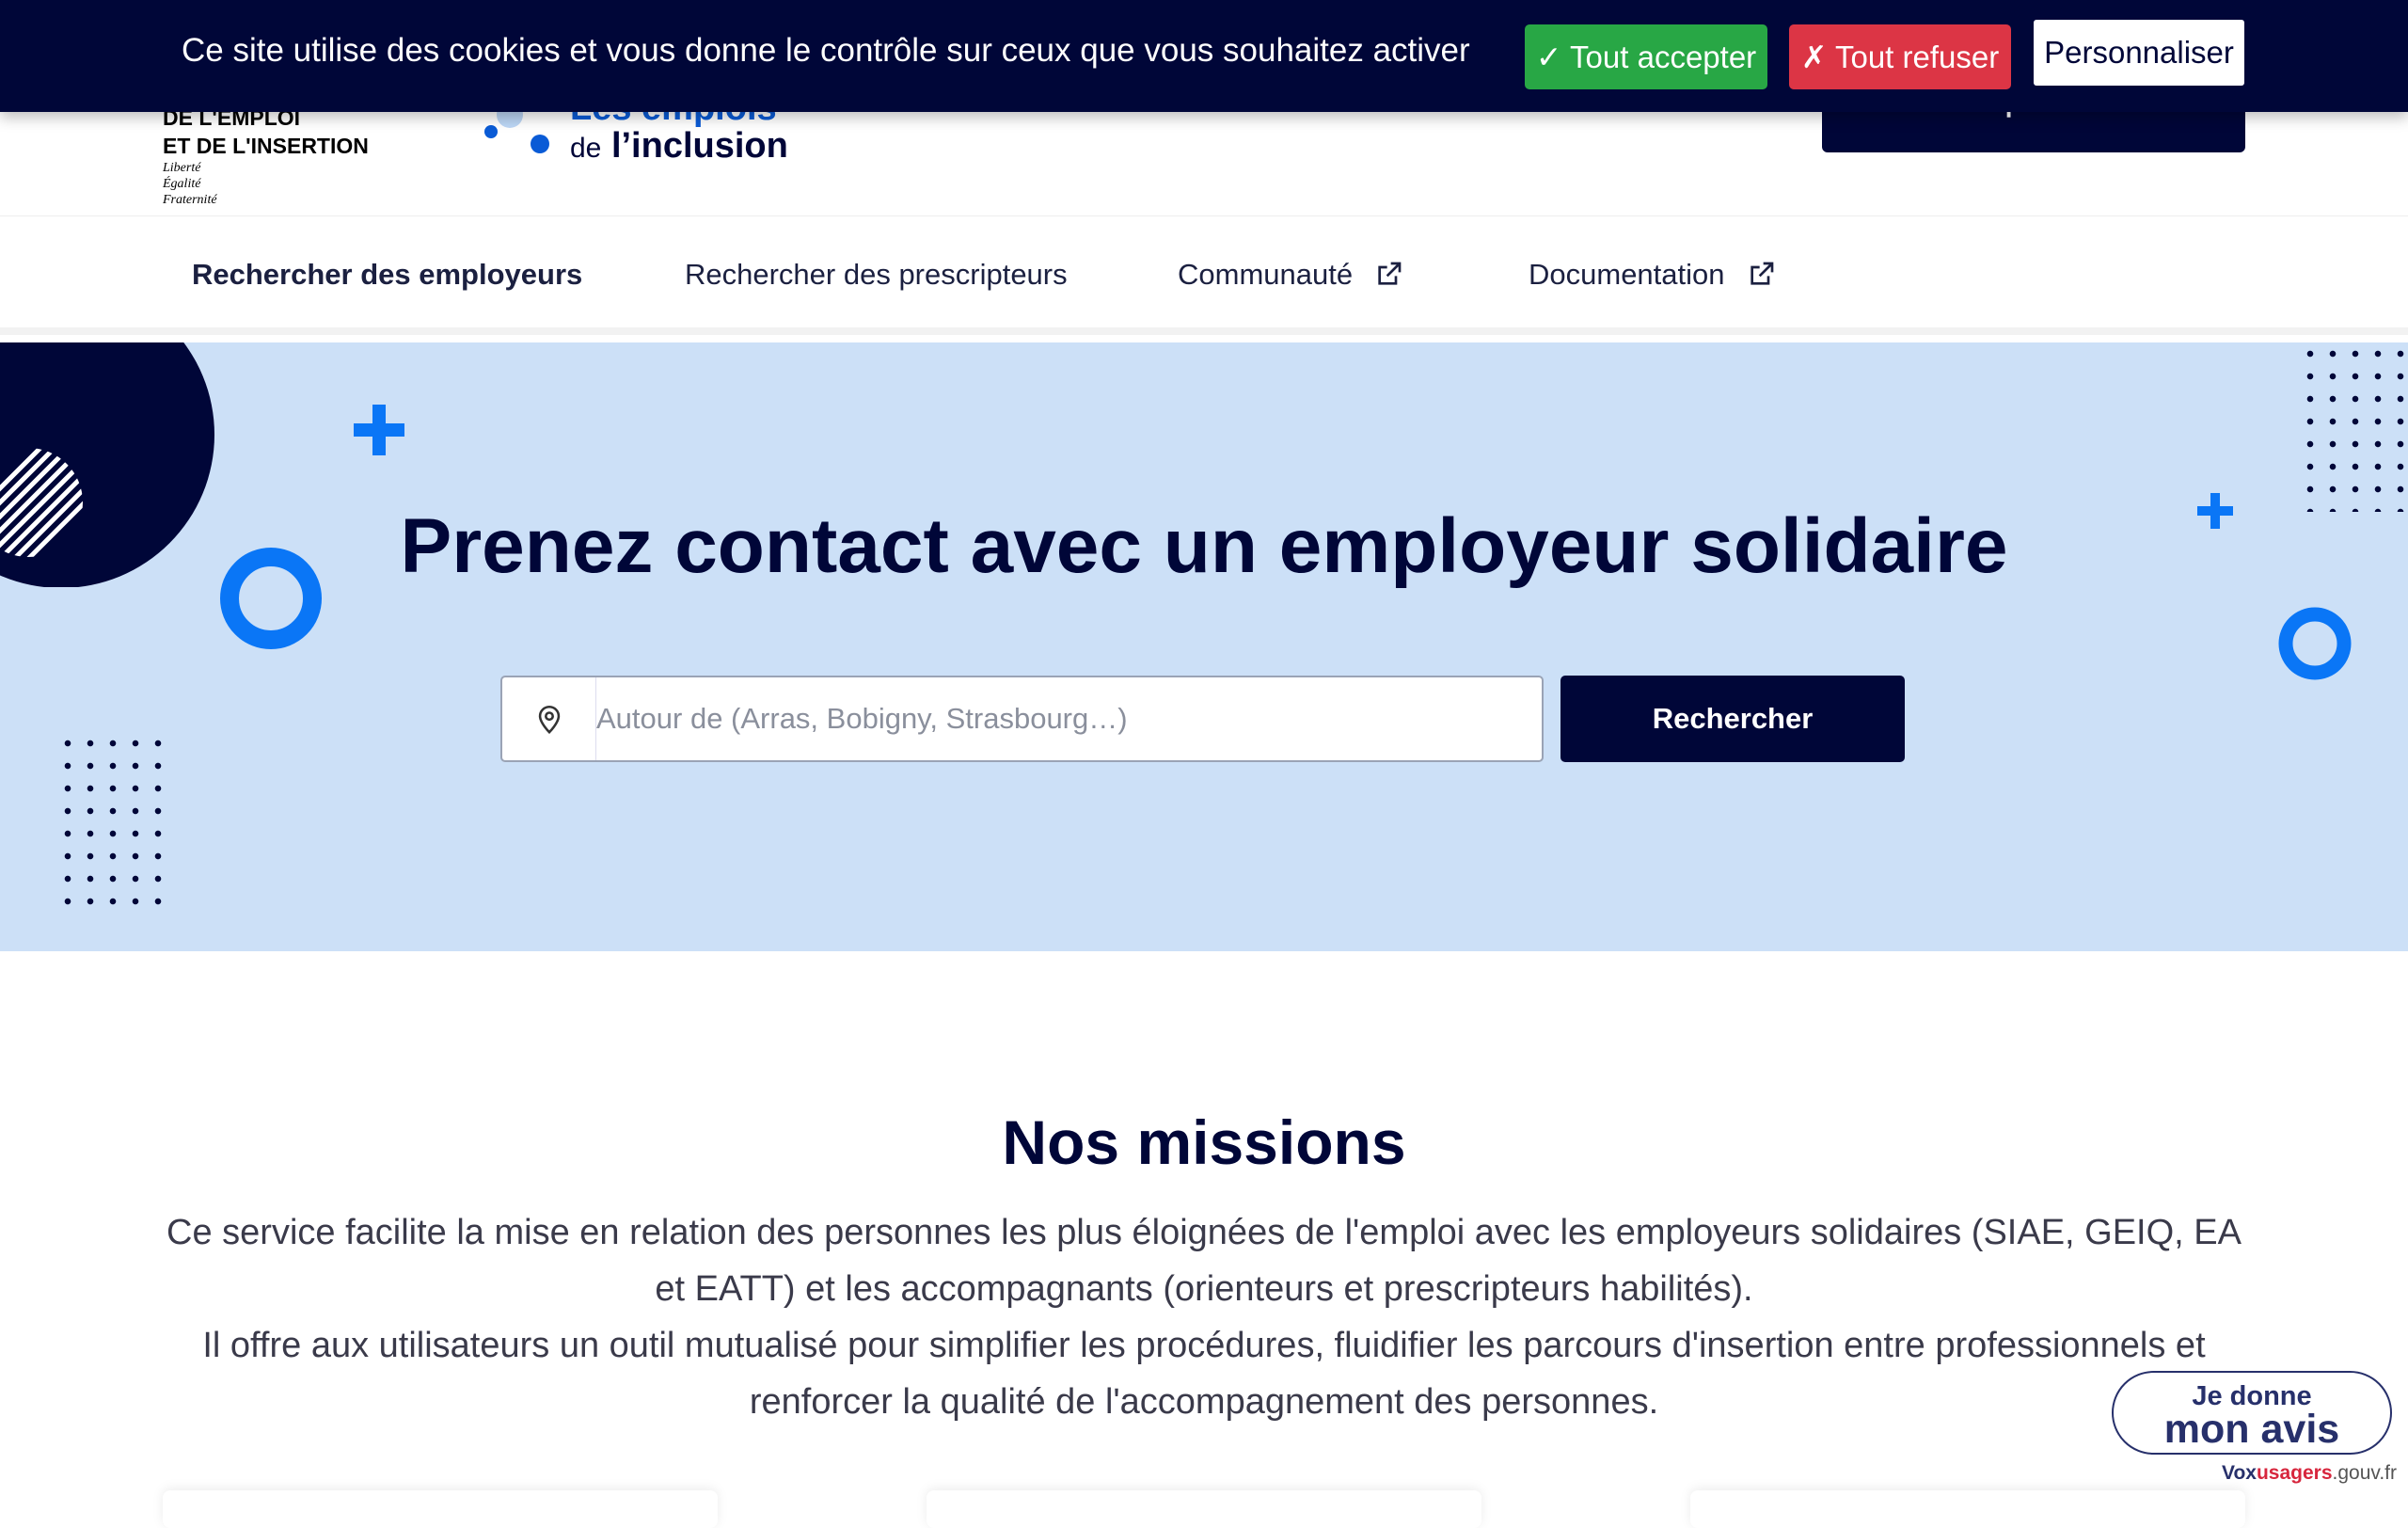  Describe the element at coordinates (379, 430) in the screenshot. I see `decorative-plus-icon` at that location.